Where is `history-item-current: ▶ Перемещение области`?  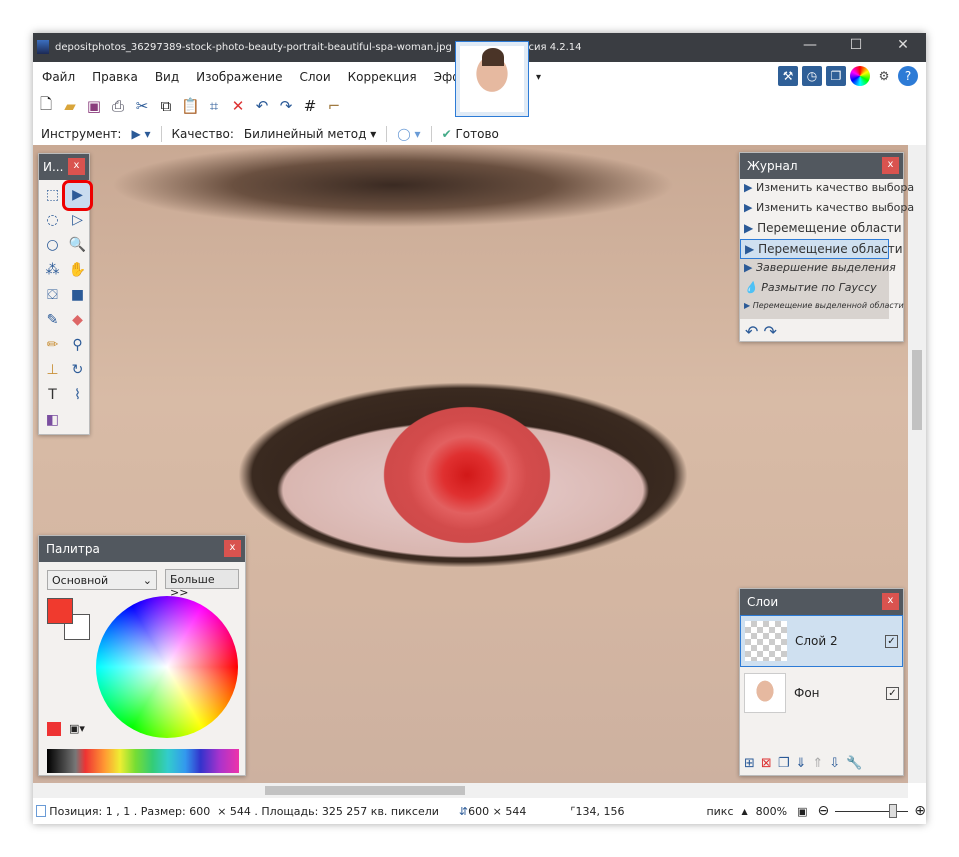
history-item-current: ▶ Перемещение области is located at coordinates (821, 249).